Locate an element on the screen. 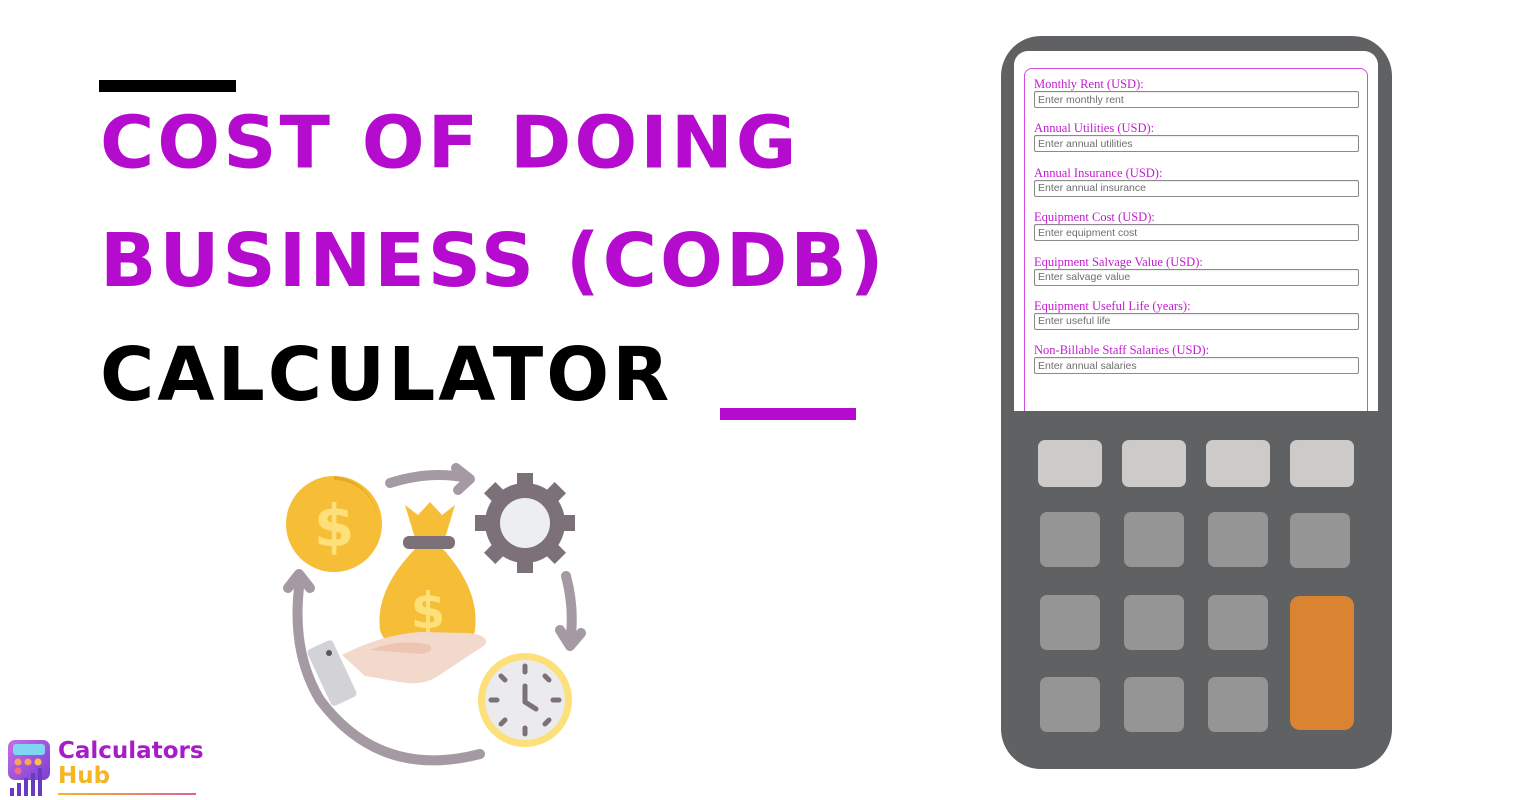  calculator-equals-key is located at coordinates (1322, 663).